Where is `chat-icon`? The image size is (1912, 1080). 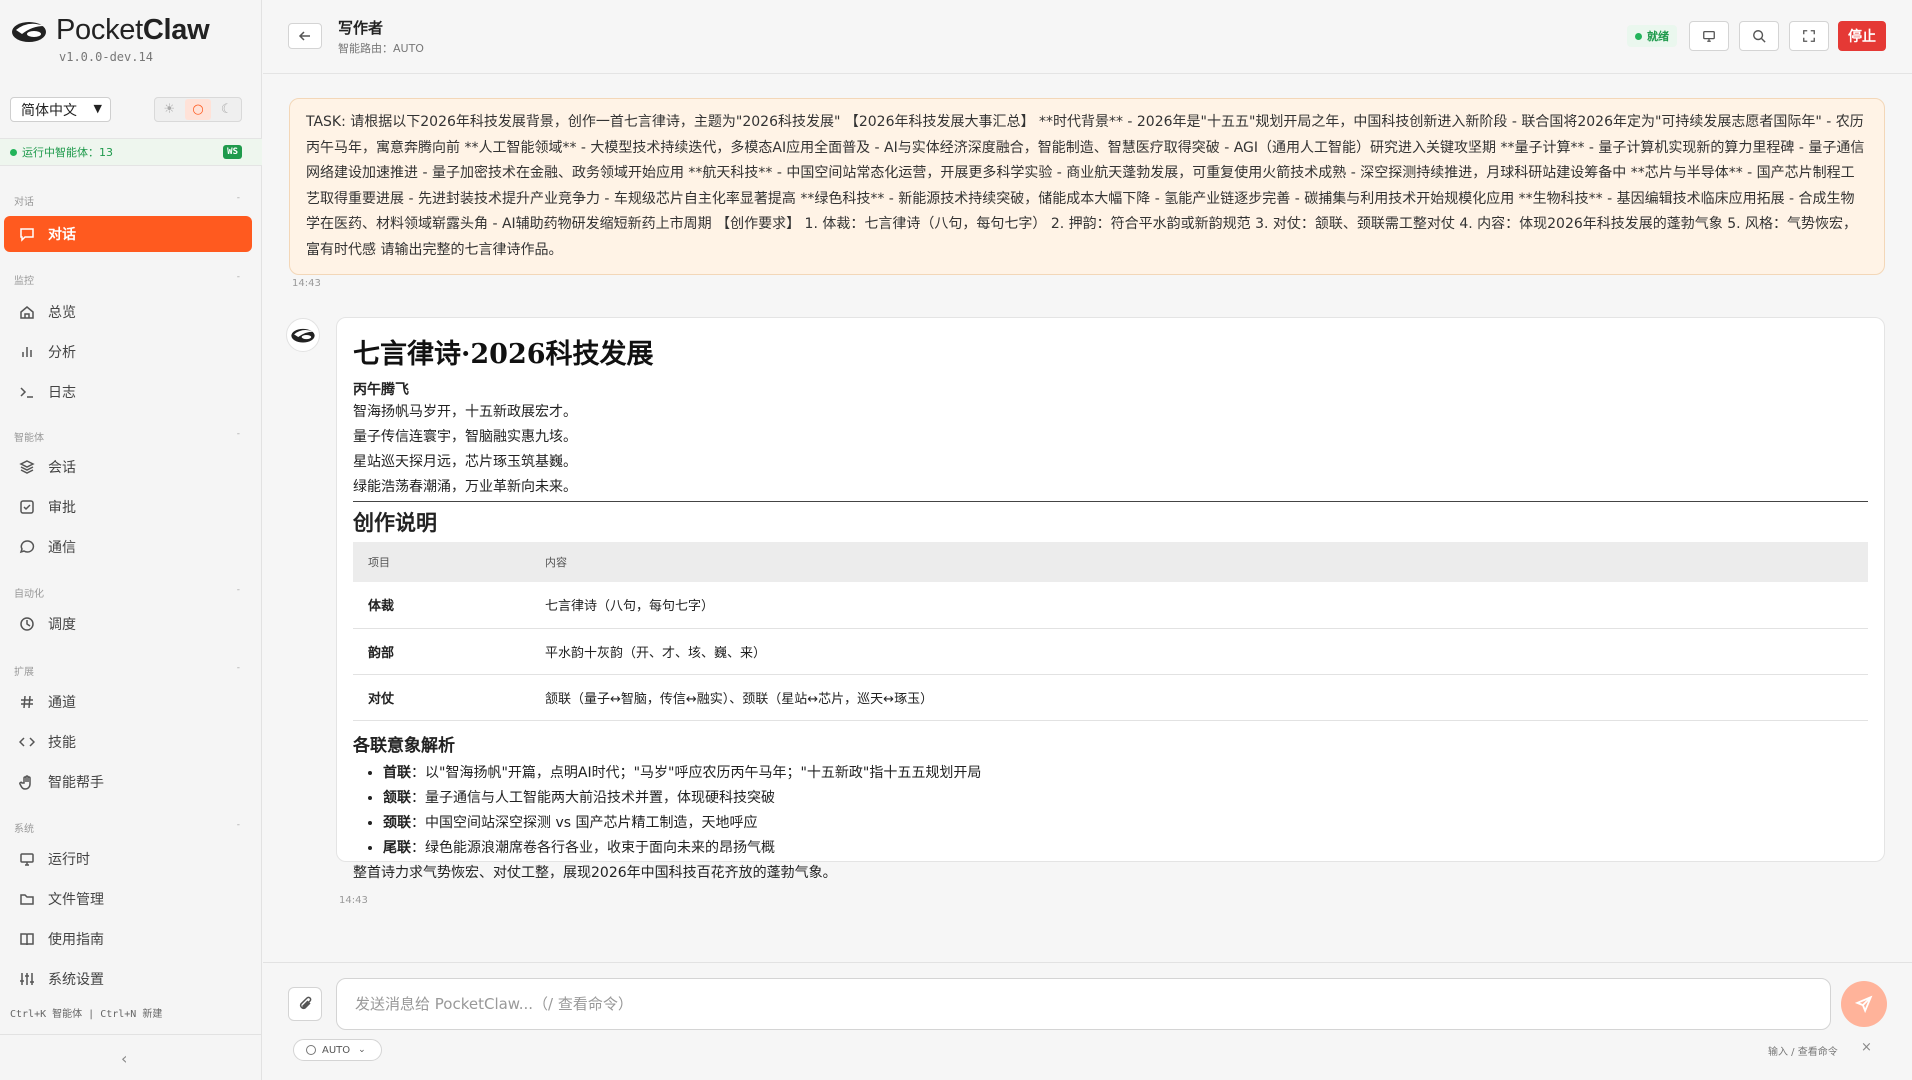
chat-icon is located at coordinates (27, 234).